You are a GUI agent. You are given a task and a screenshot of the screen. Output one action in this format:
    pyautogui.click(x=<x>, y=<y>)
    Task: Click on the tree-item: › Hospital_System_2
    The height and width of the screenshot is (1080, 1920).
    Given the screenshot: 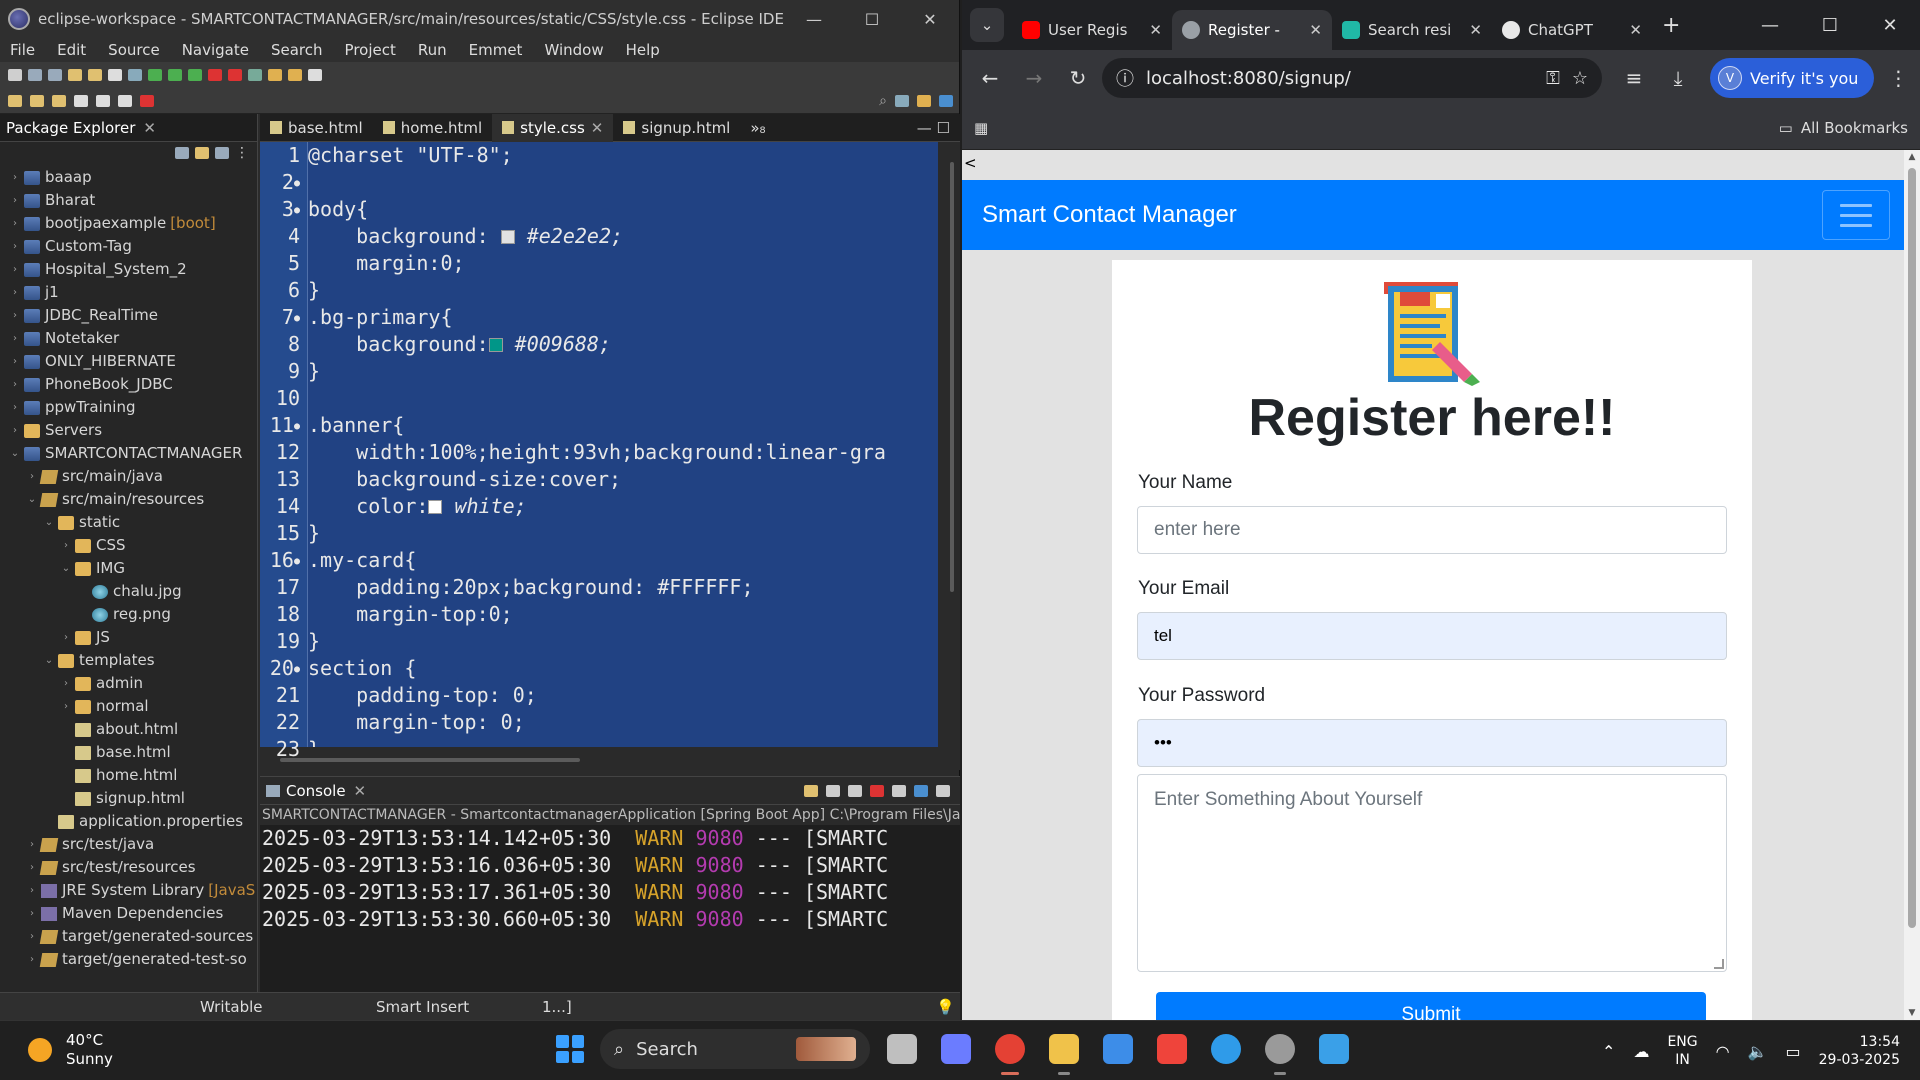 What is the action you would take?
    pyautogui.click(x=128, y=269)
    